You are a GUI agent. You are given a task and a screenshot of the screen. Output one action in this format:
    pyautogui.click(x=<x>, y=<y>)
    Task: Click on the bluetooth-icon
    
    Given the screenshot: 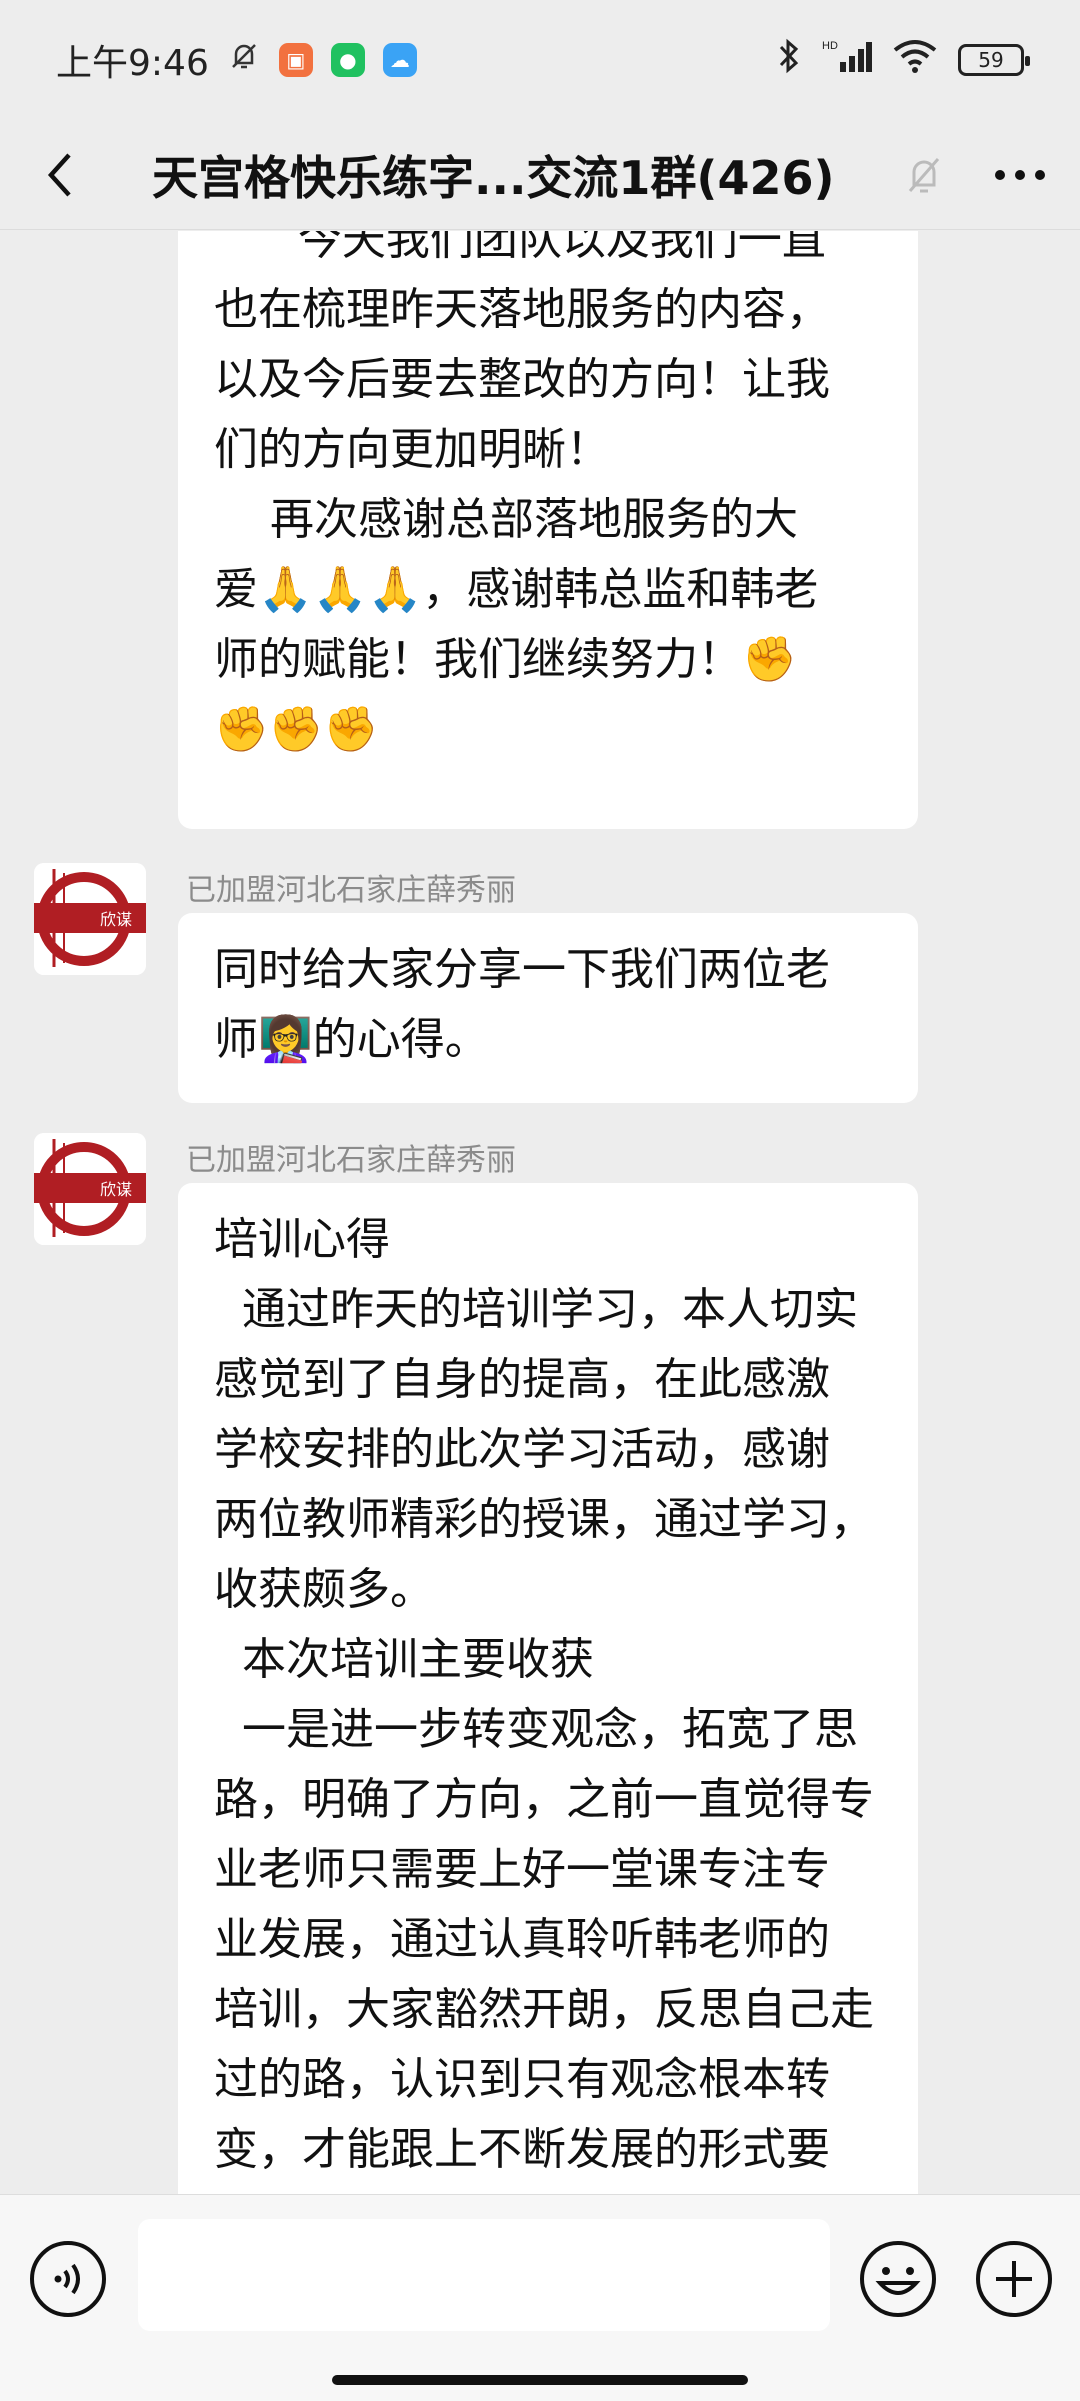 What is the action you would take?
    pyautogui.click(x=789, y=60)
    